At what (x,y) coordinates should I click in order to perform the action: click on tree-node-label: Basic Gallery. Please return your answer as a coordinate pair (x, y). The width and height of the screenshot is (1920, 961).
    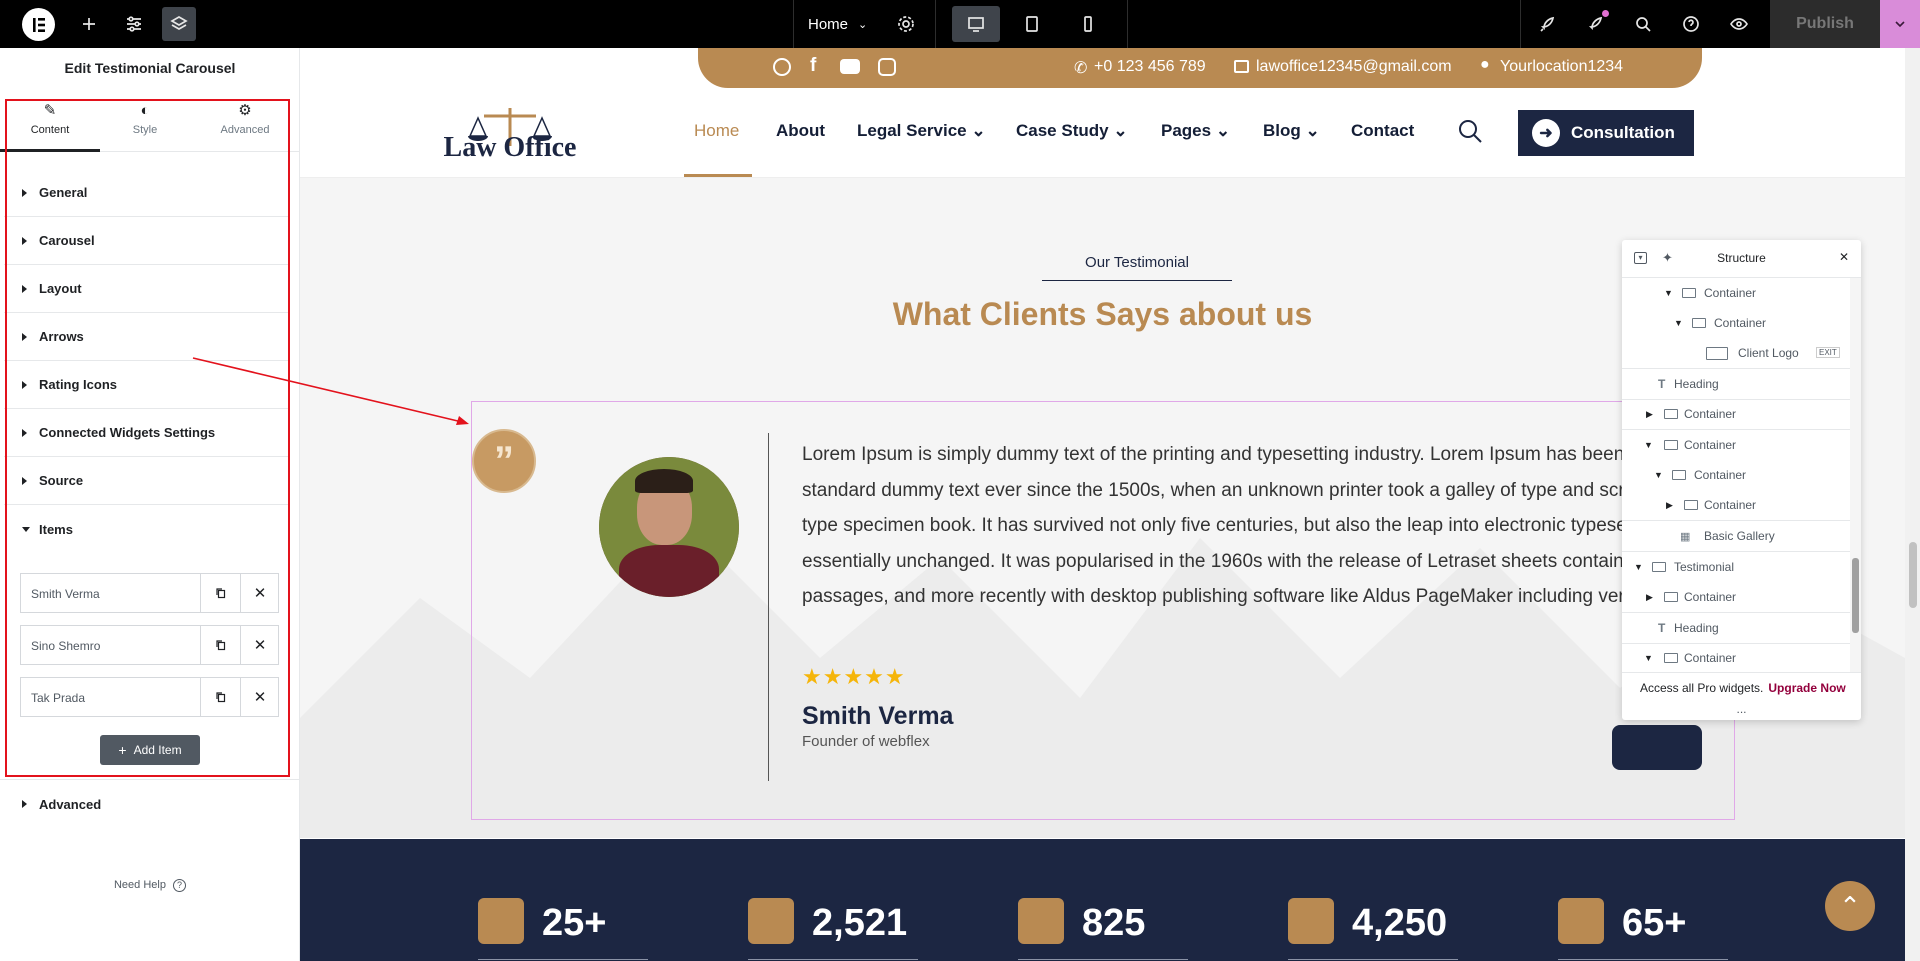
    Looking at the image, I should click on (1739, 536).